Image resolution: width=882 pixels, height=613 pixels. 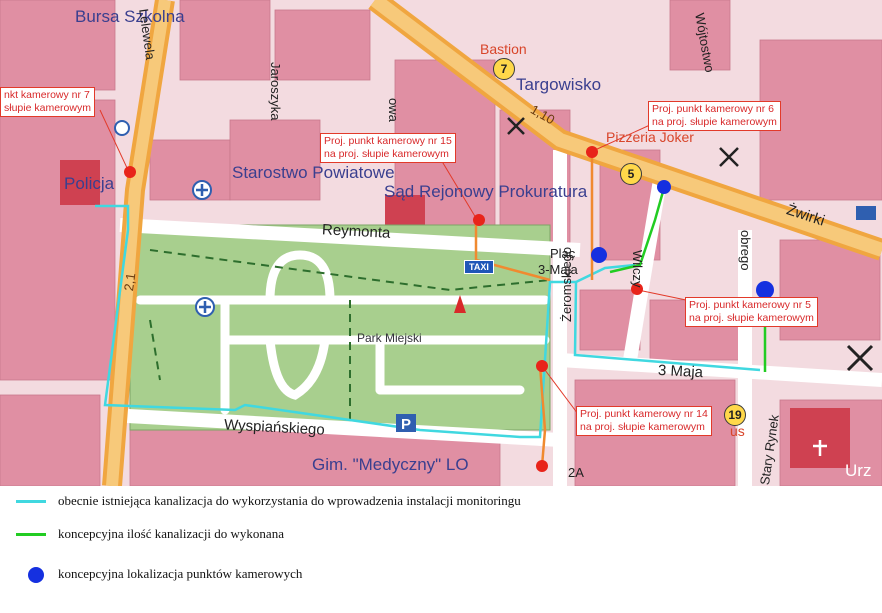 I want to click on label-us: us, so click(x=737, y=431).